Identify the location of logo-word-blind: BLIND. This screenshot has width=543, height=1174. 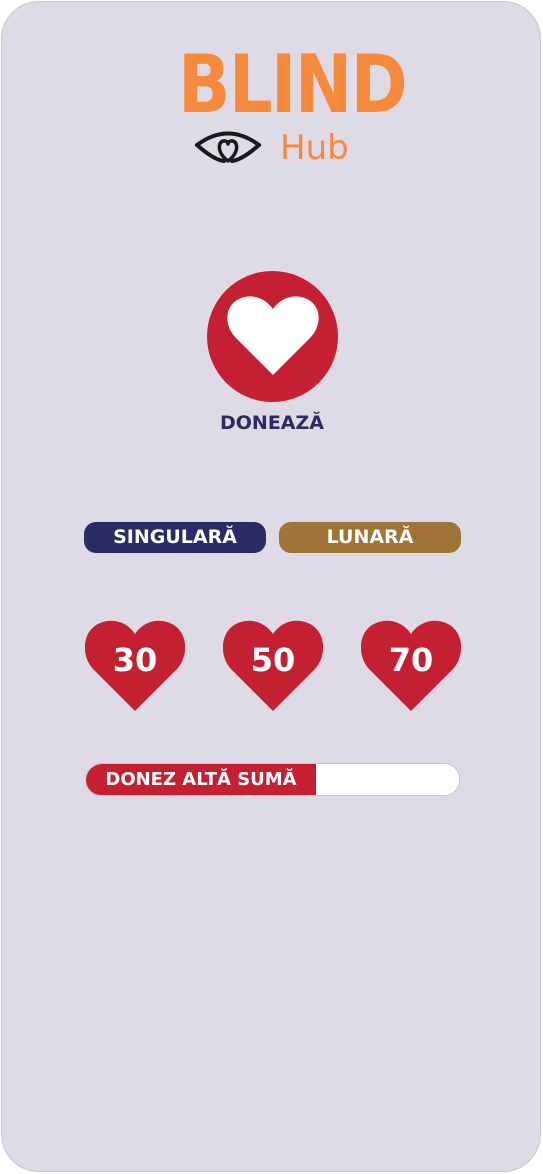
(293, 84).